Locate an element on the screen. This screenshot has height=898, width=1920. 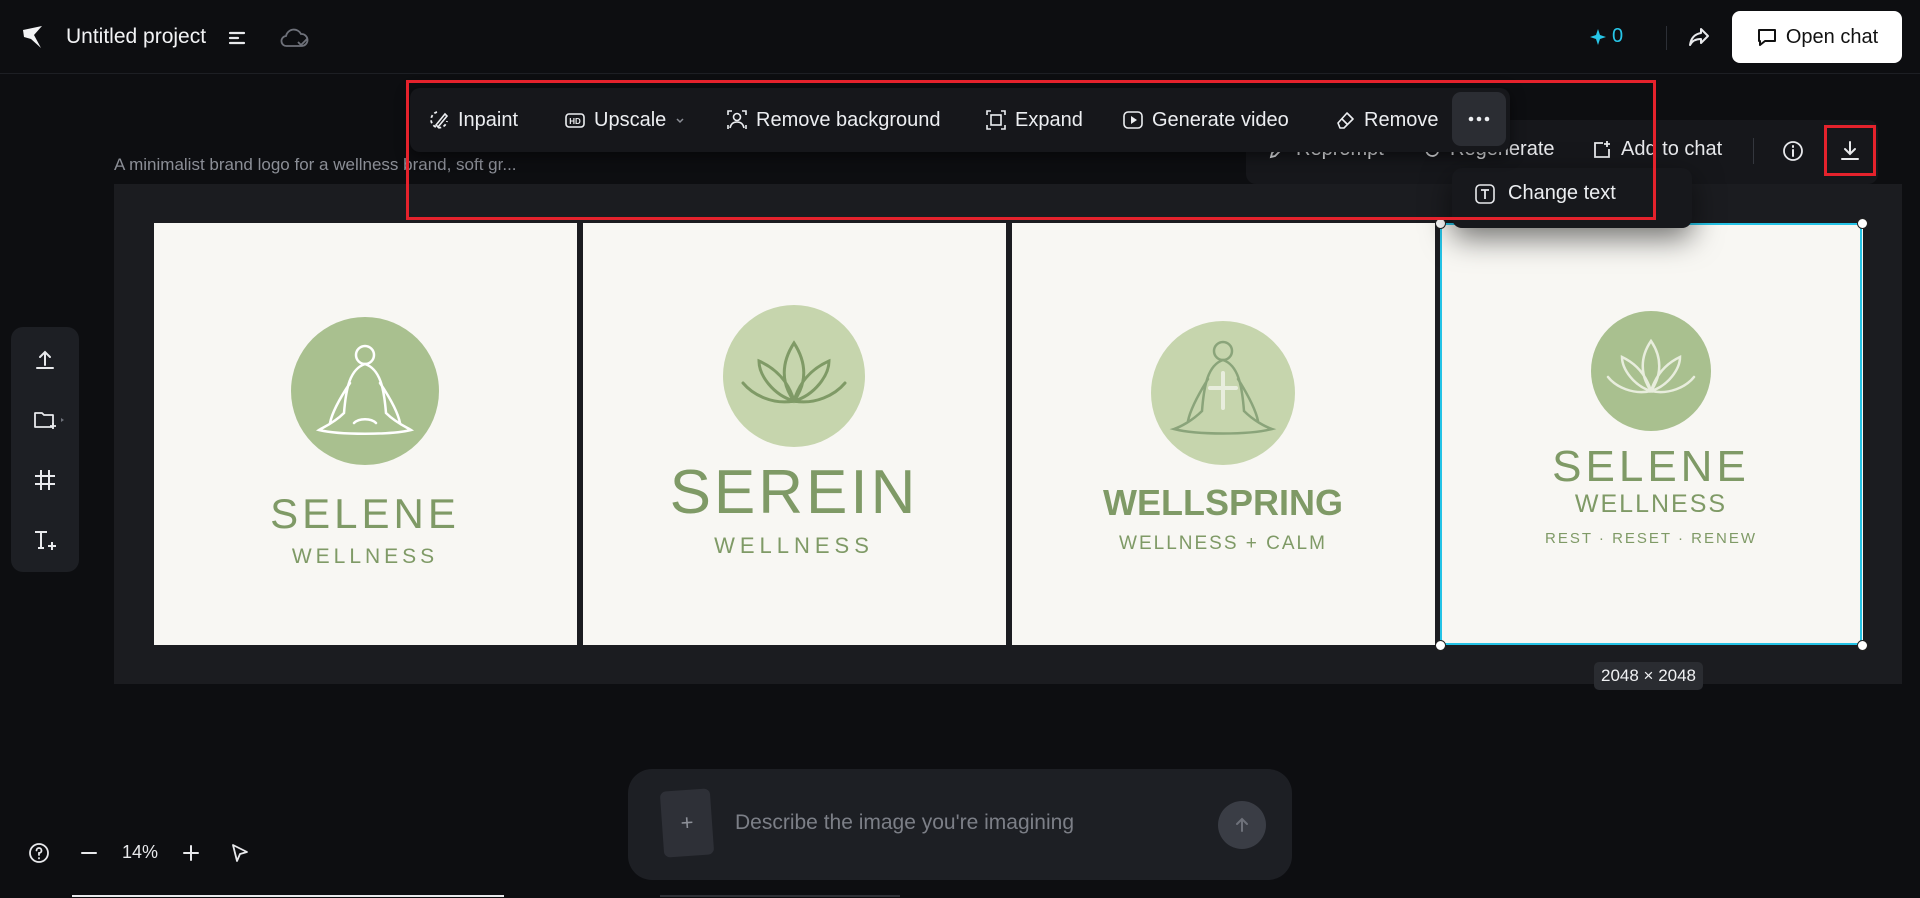
logo-brand-text: SEREIN is located at coordinates (794, 492).